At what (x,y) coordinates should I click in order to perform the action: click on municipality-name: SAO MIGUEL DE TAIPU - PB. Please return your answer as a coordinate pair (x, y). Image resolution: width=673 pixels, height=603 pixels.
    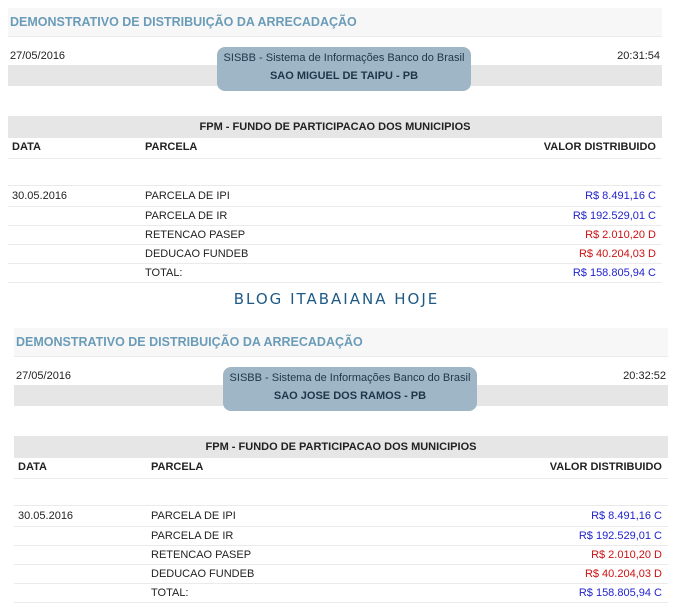
    Looking at the image, I should click on (344, 76).